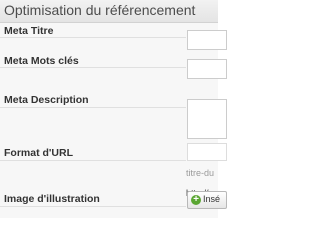  I want to click on meta-description-textarea, so click(207, 119).